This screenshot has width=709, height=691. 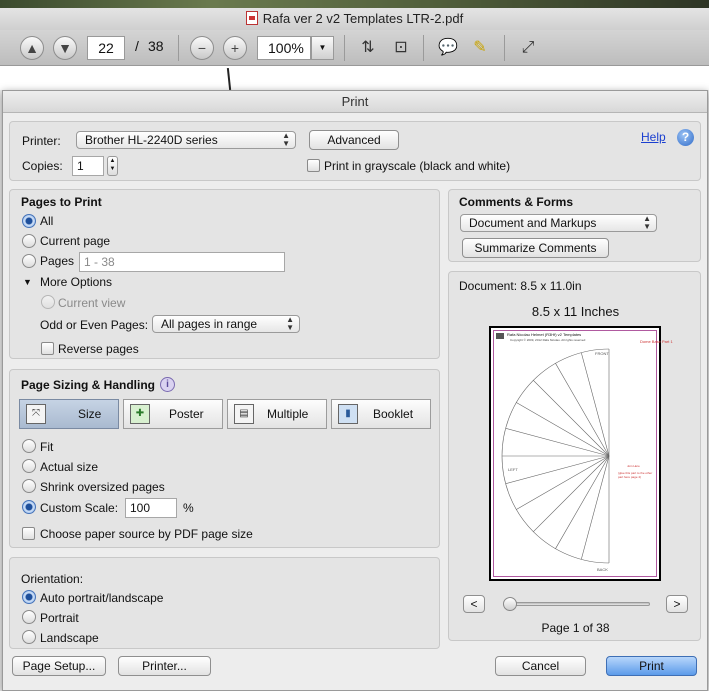 What do you see at coordinates (92, 303) in the screenshot?
I see `current-view-label: Current view` at bounding box center [92, 303].